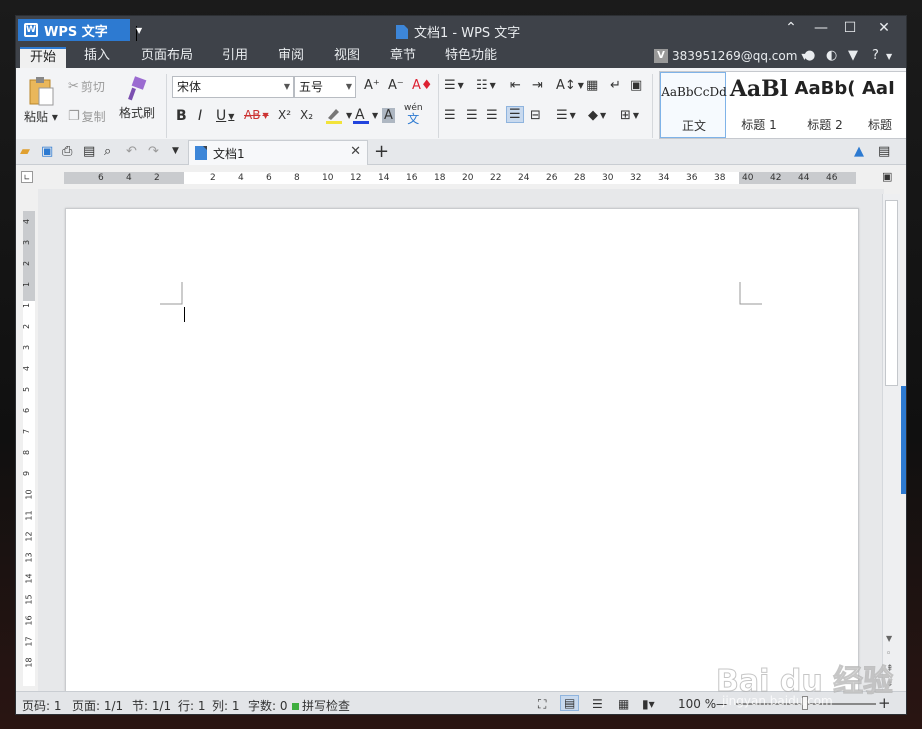 This screenshot has width=922, height=729. Describe the element at coordinates (87, 116) in the screenshot. I see `copy-button: ❐ 复制` at that location.